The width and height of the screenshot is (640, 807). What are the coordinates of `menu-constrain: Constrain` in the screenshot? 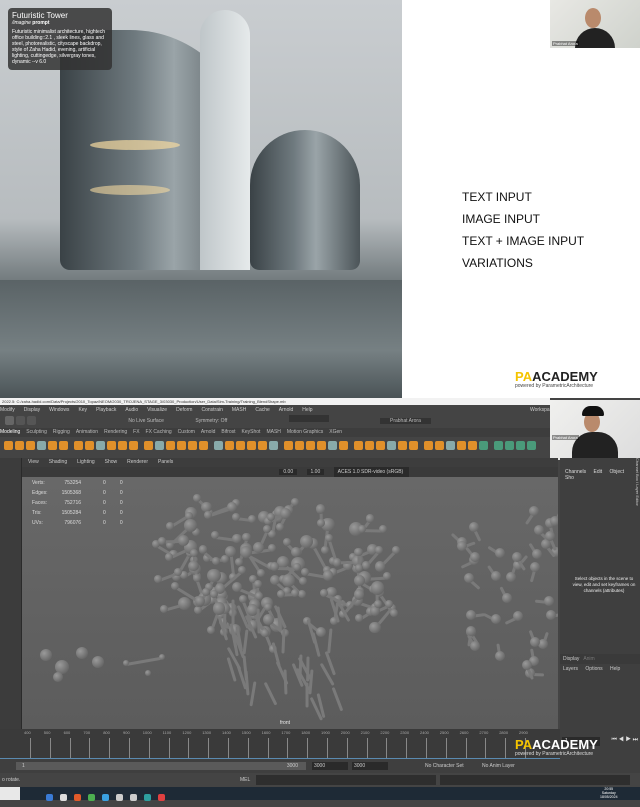 It's located at (211, 410).